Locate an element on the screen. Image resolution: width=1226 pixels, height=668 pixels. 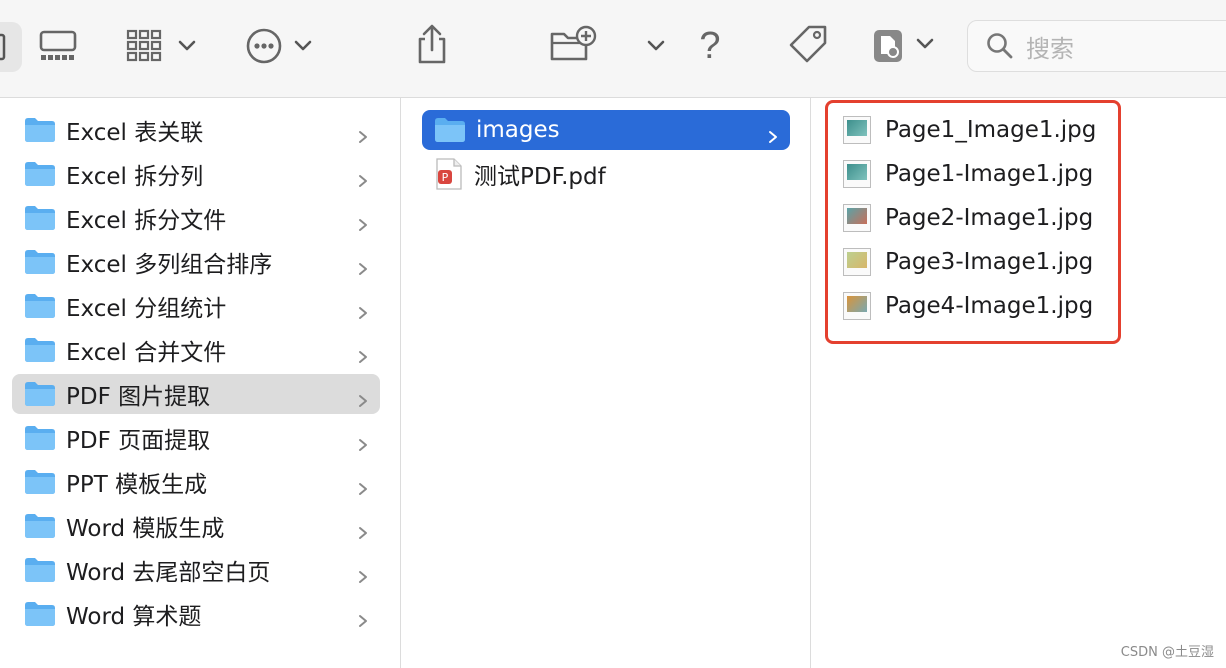
folder-label: PDF 页面提取 is located at coordinates (138, 441).